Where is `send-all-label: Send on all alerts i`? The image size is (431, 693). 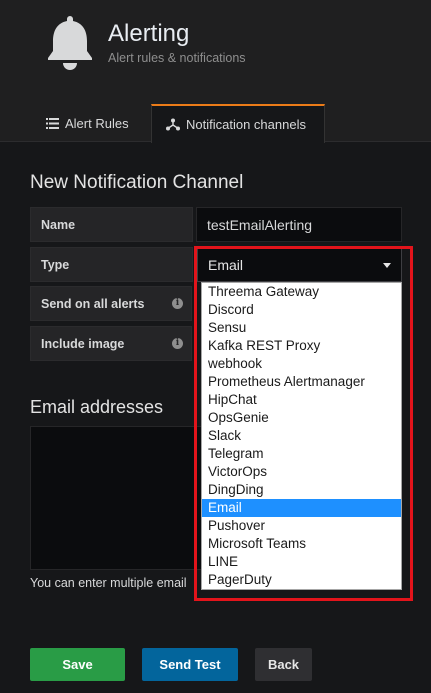 send-all-label: Send on all alerts i is located at coordinates (111, 303).